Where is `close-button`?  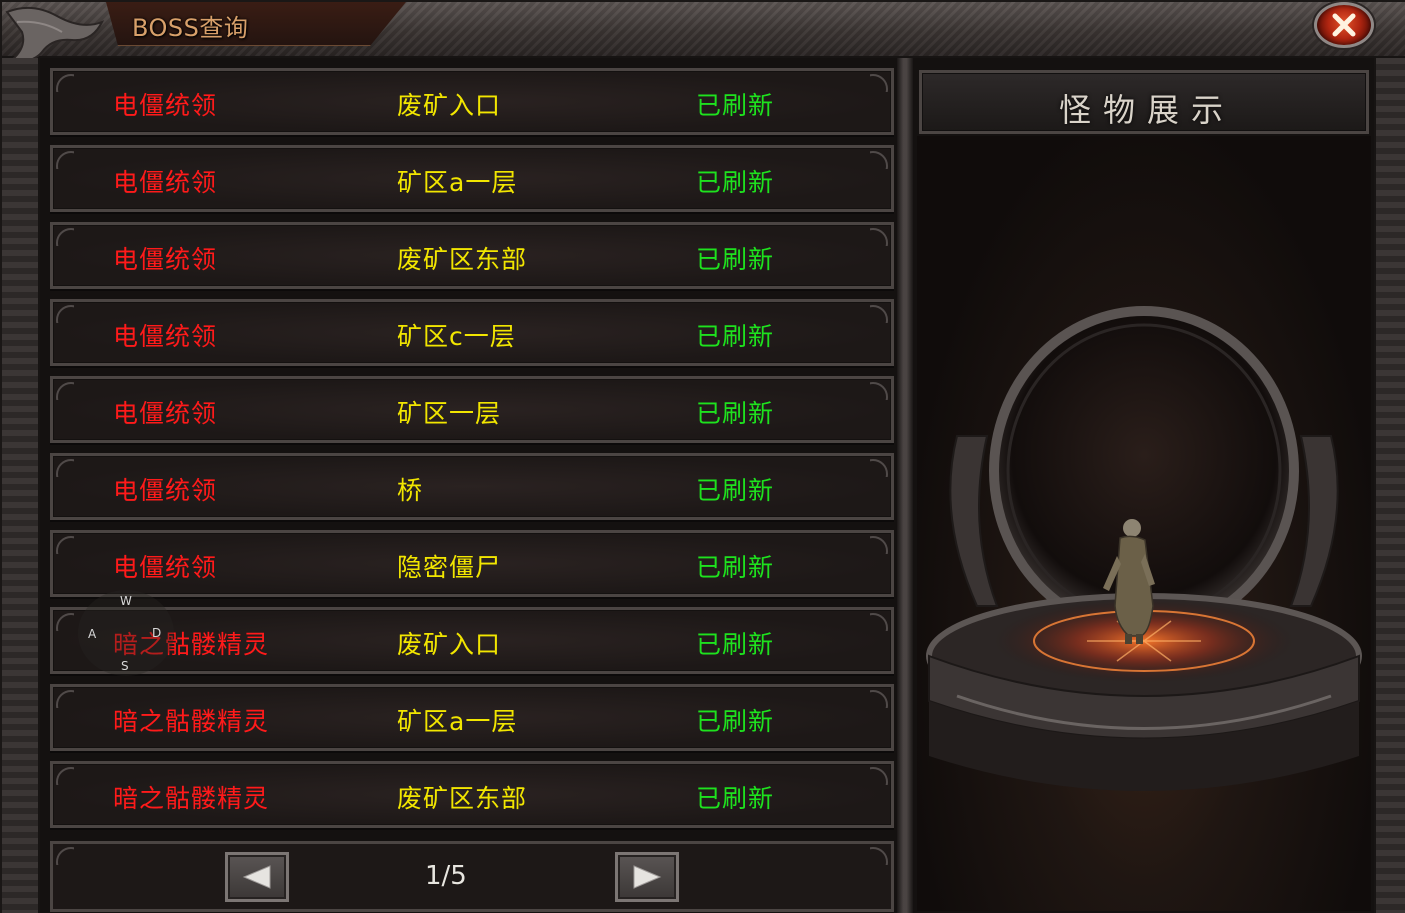 close-button is located at coordinates (1344, 25).